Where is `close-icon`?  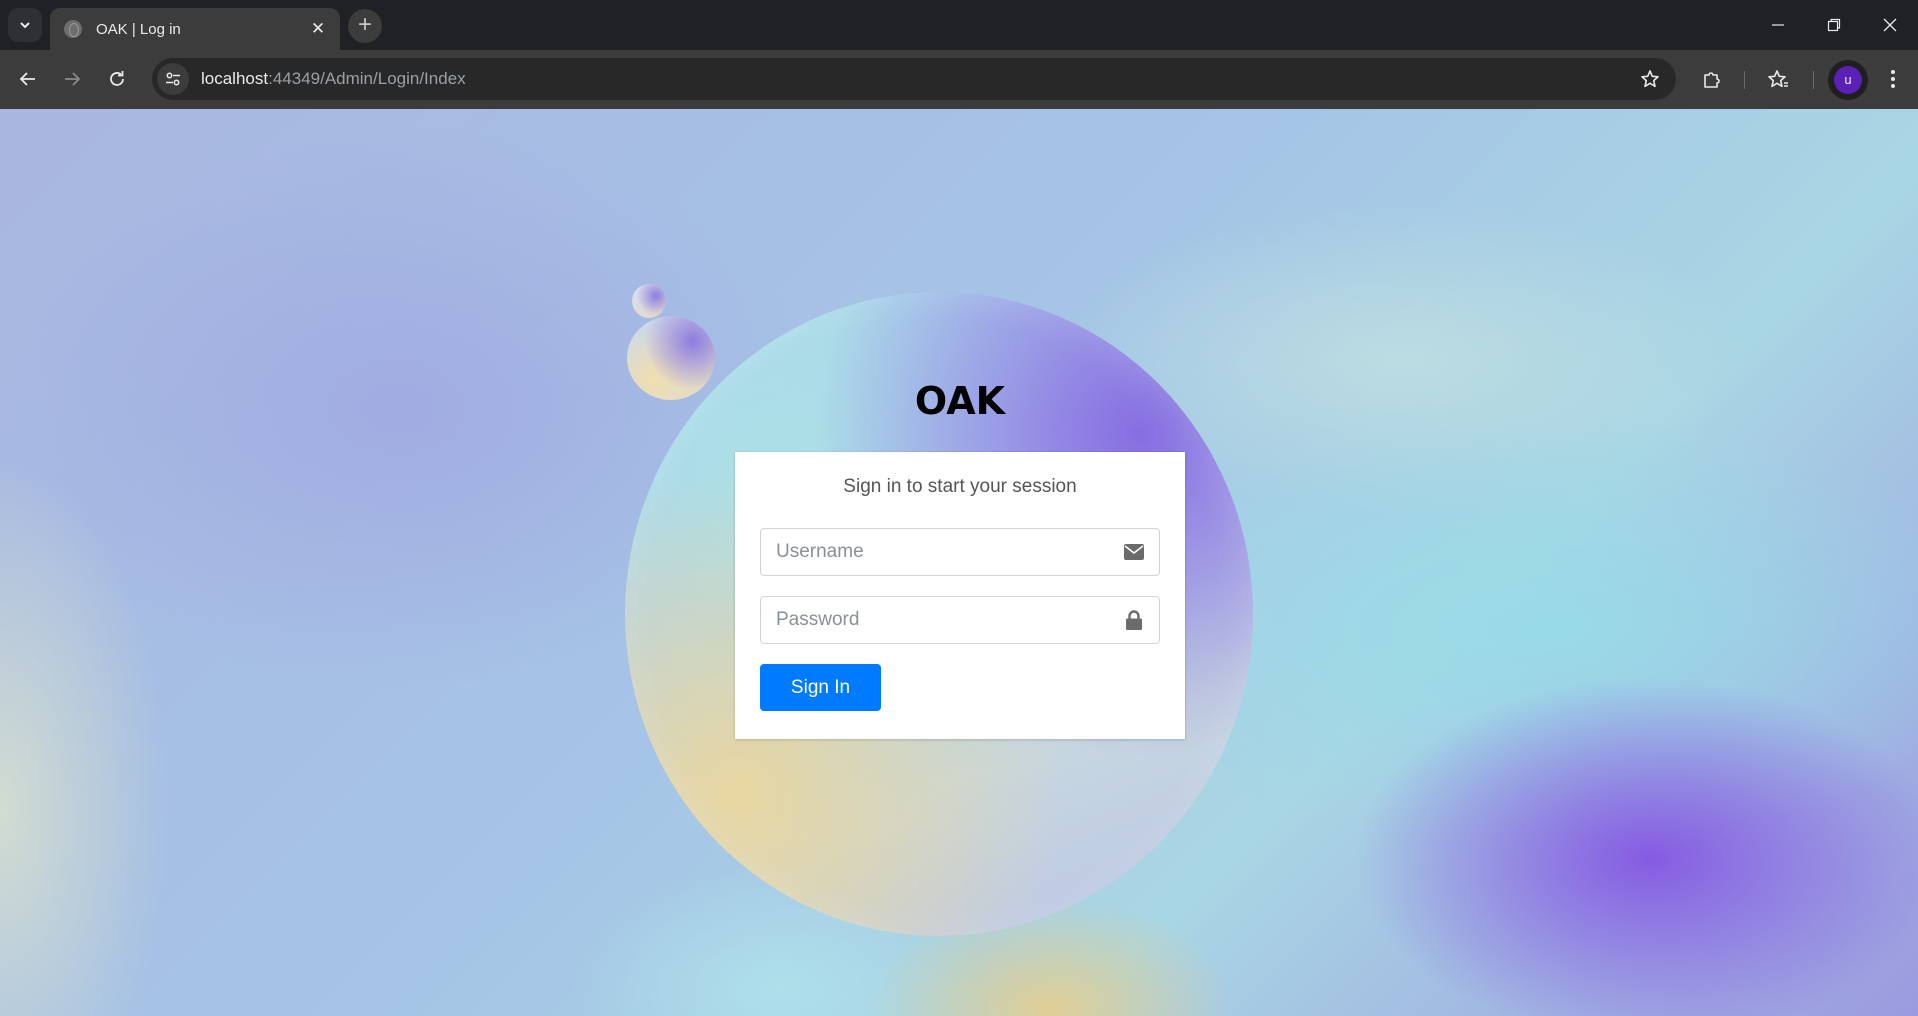
close-icon is located at coordinates (1890, 25).